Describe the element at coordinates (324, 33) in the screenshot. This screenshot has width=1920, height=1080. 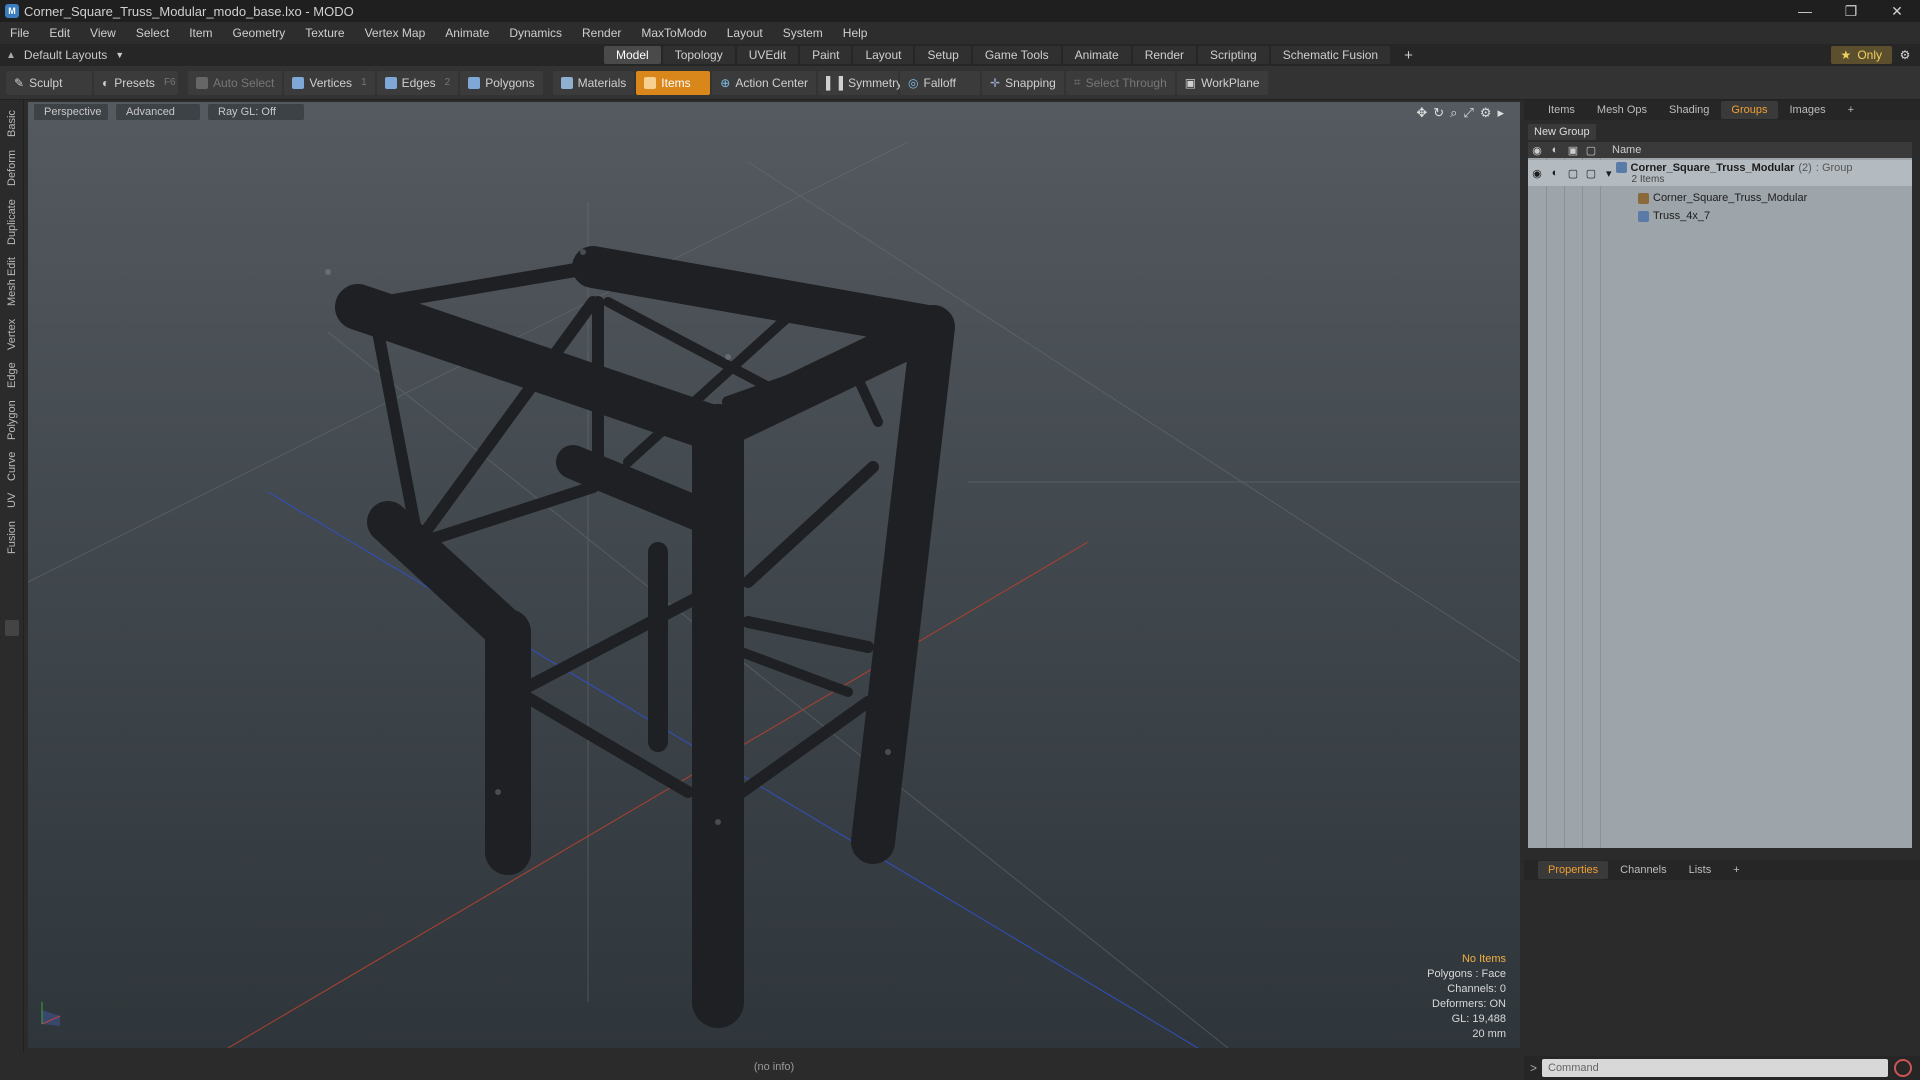
I see `menu-texture: Texture` at that location.